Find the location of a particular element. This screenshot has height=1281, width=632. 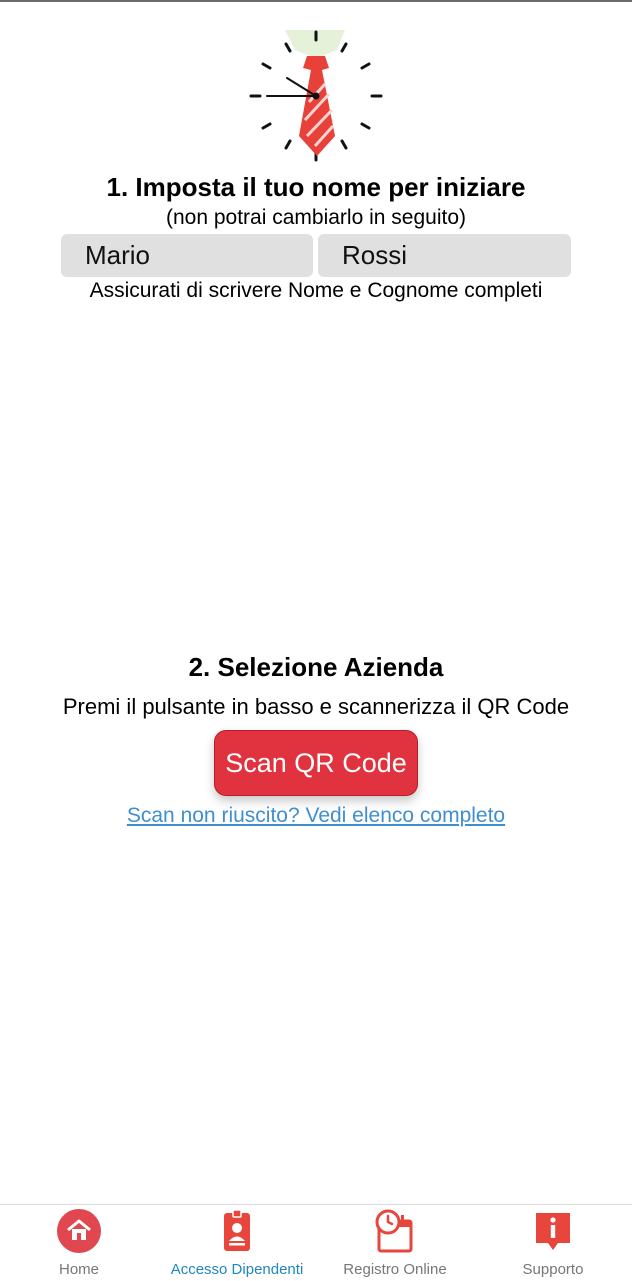

nav-label-accesso-dipendenti: Accesso Dipendenti is located at coordinates (237, 1269).